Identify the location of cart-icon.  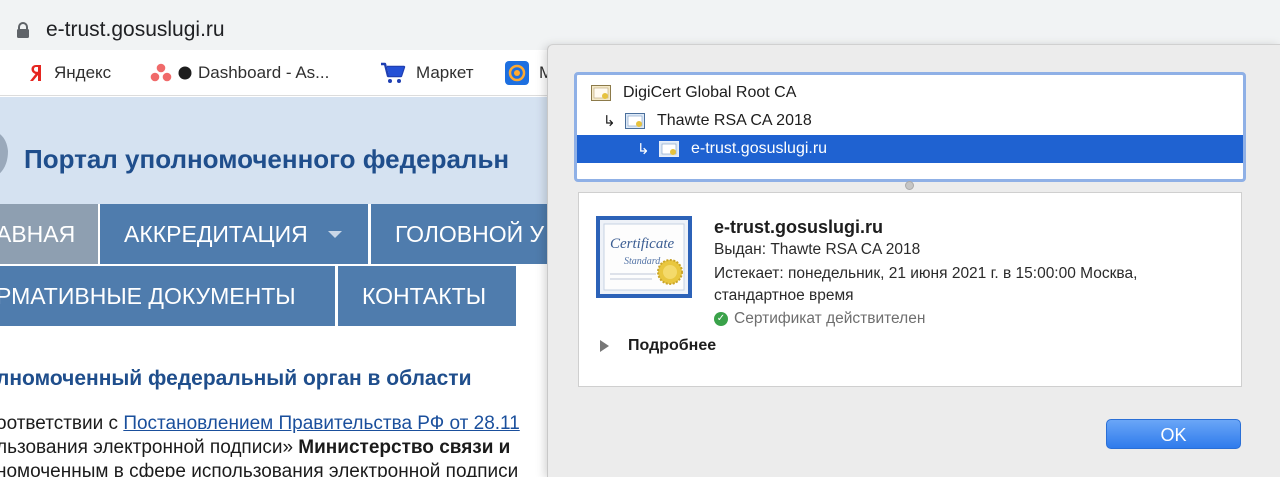
(393, 72).